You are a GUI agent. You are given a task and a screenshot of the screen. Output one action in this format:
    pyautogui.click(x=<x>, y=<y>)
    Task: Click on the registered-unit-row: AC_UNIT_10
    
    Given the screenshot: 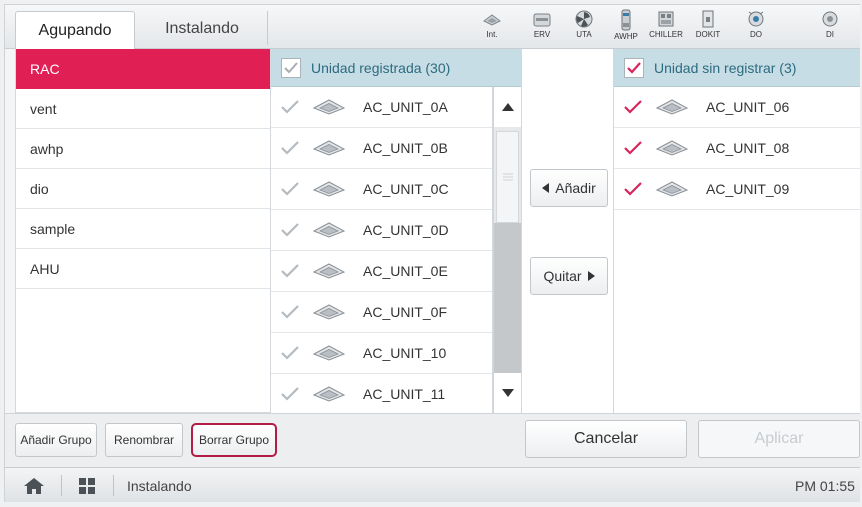 What is the action you would take?
    pyautogui.click(x=381, y=353)
    